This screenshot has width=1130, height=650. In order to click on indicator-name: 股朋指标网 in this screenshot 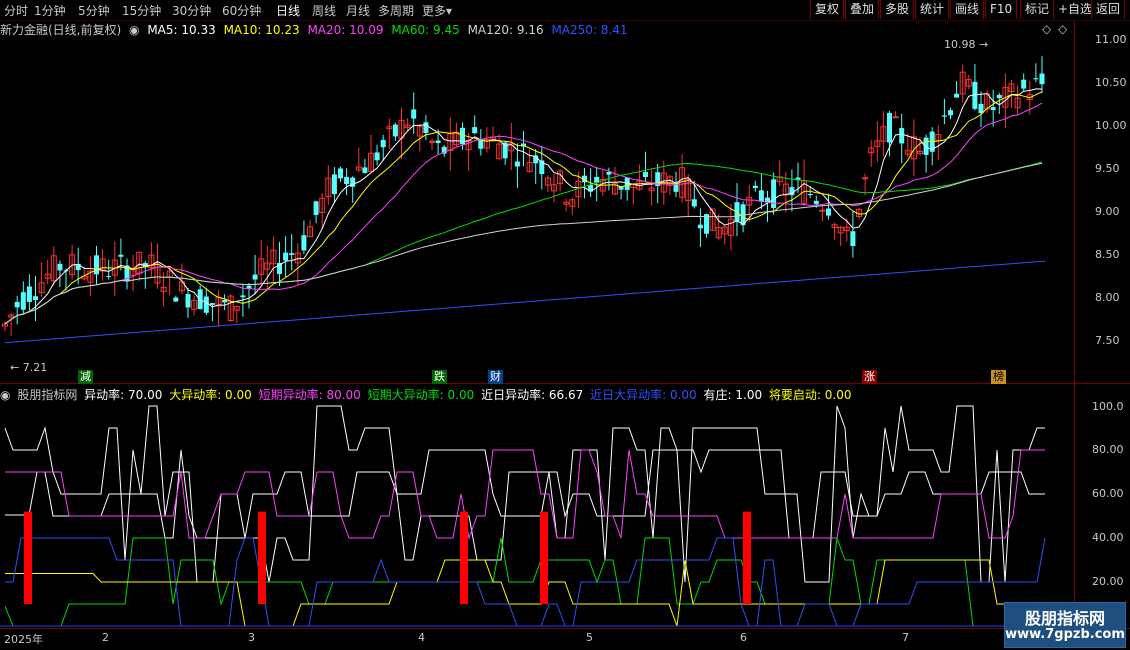, I will do `click(47, 395)`.